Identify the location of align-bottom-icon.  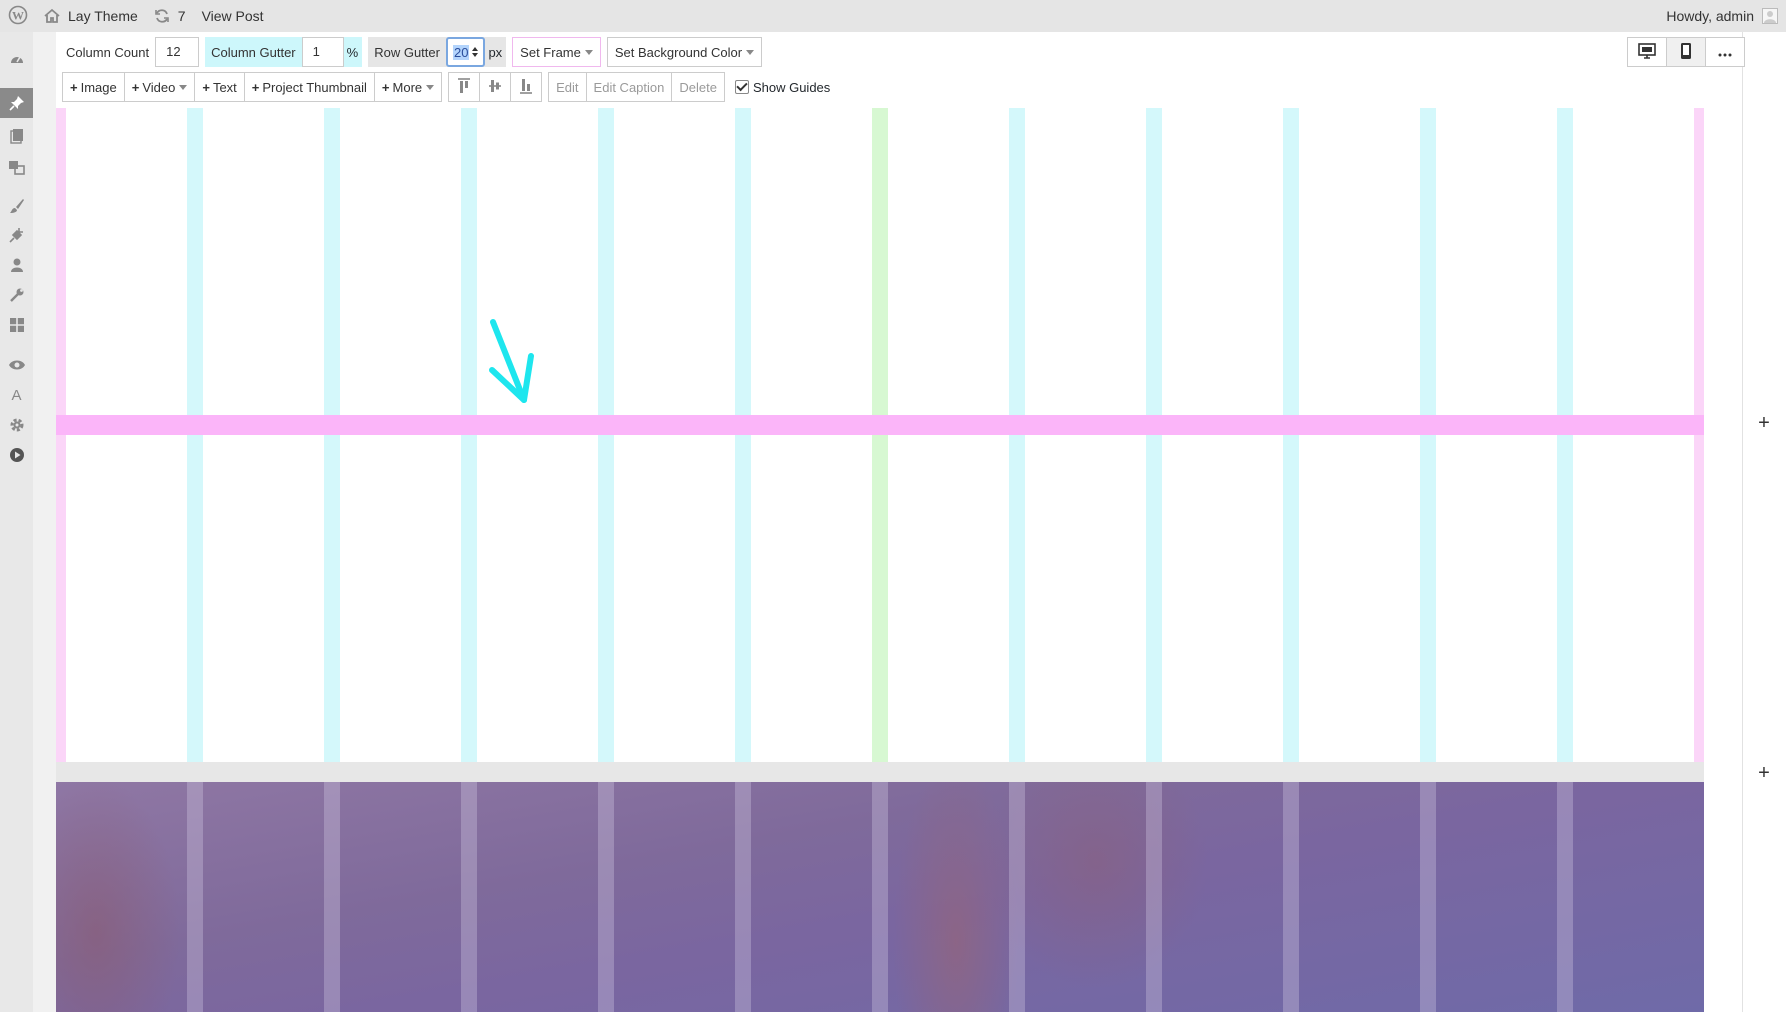
(526, 87).